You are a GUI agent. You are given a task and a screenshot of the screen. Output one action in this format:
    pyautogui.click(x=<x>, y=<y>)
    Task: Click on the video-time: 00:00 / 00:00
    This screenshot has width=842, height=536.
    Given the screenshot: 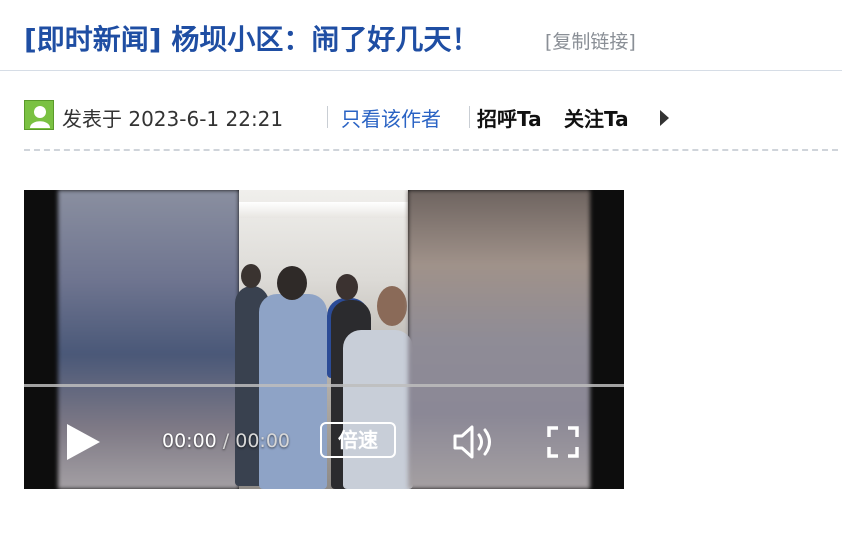 What is the action you would take?
    pyautogui.click(x=226, y=441)
    